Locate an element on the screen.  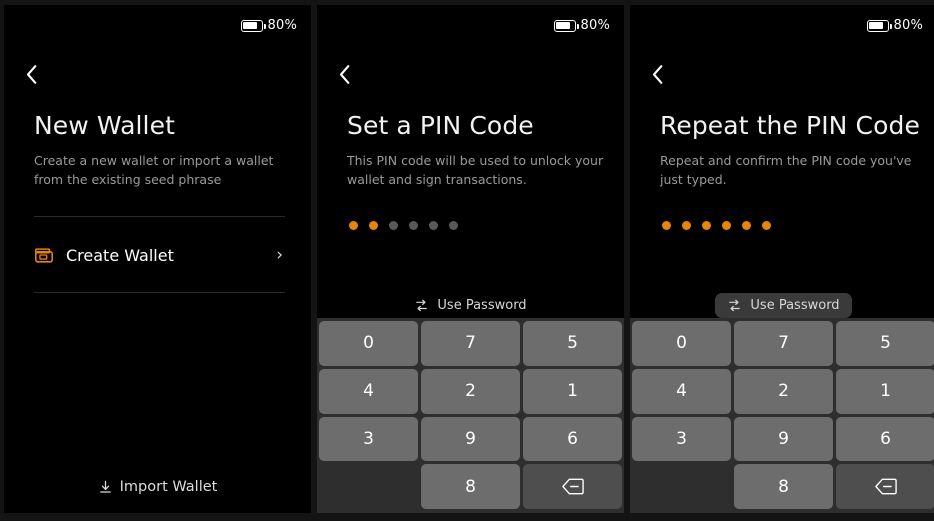
create-wallet-row: Create Wallet › is located at coordinates (159, 255).